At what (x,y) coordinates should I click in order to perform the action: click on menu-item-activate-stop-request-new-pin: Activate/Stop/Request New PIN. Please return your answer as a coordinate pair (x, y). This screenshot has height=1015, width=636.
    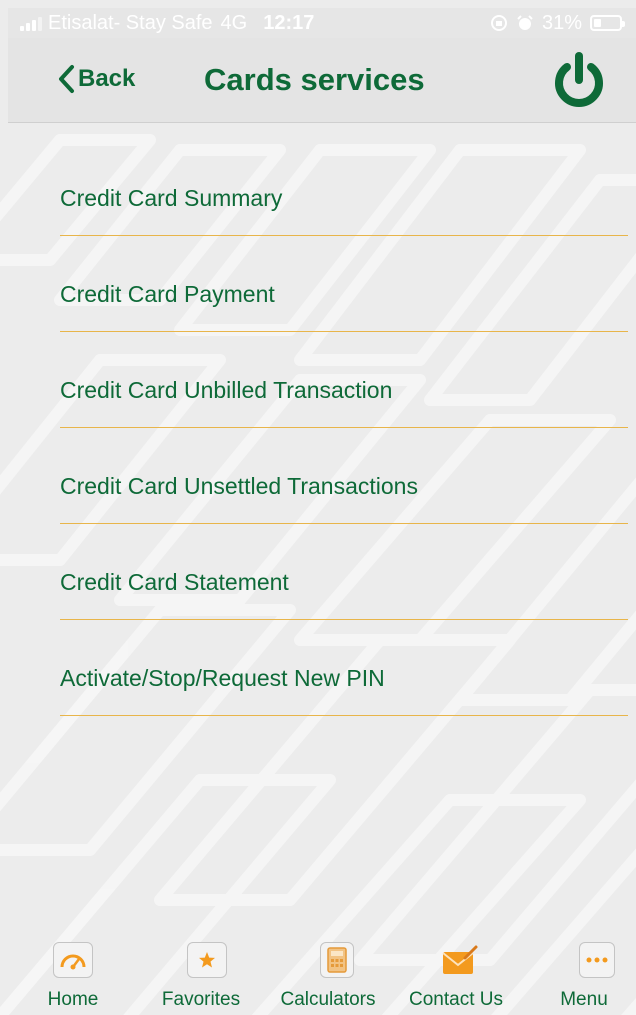
    Looking at the image, I should click on (344, 668).